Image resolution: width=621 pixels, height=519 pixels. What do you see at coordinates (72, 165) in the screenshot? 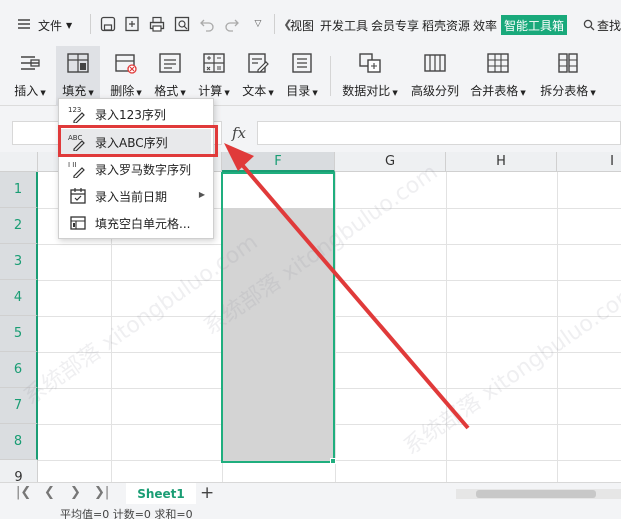
I see `svg-text: I II` at bounding box center [72, 165].